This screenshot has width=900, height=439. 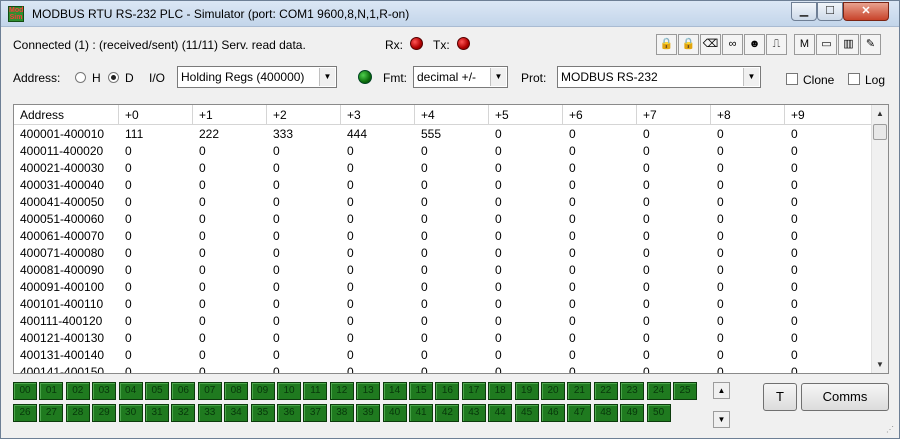 I want to click on coil-button: 37, so click(x=315, y=413).